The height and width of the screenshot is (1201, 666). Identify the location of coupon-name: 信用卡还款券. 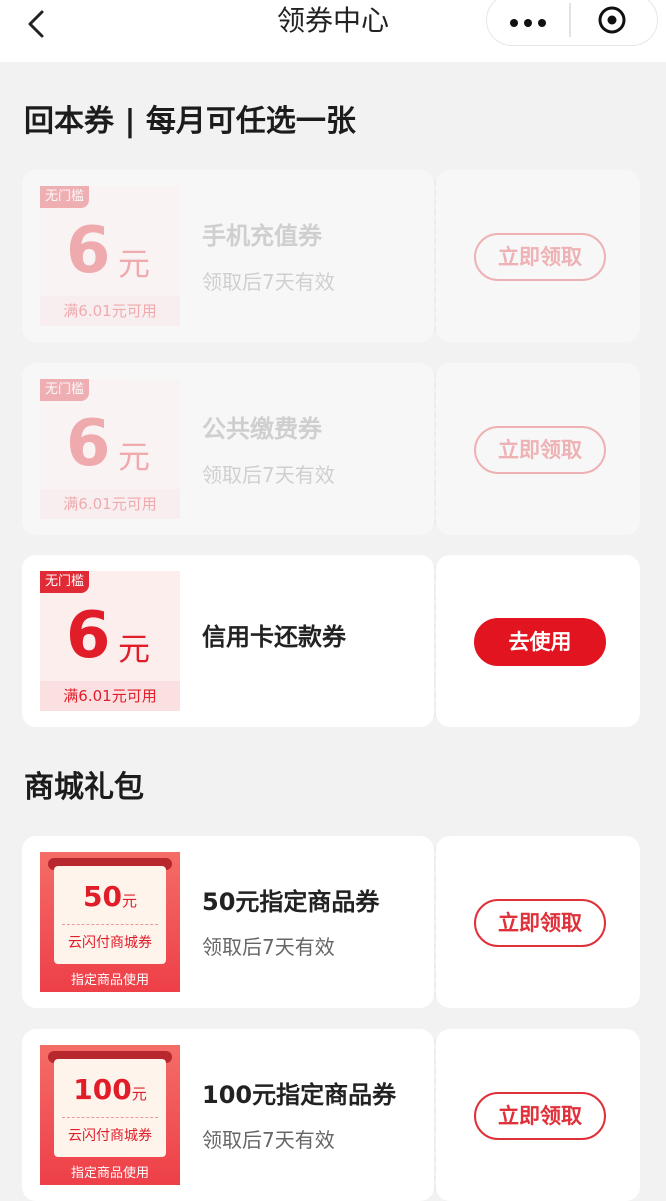
(274, 637).